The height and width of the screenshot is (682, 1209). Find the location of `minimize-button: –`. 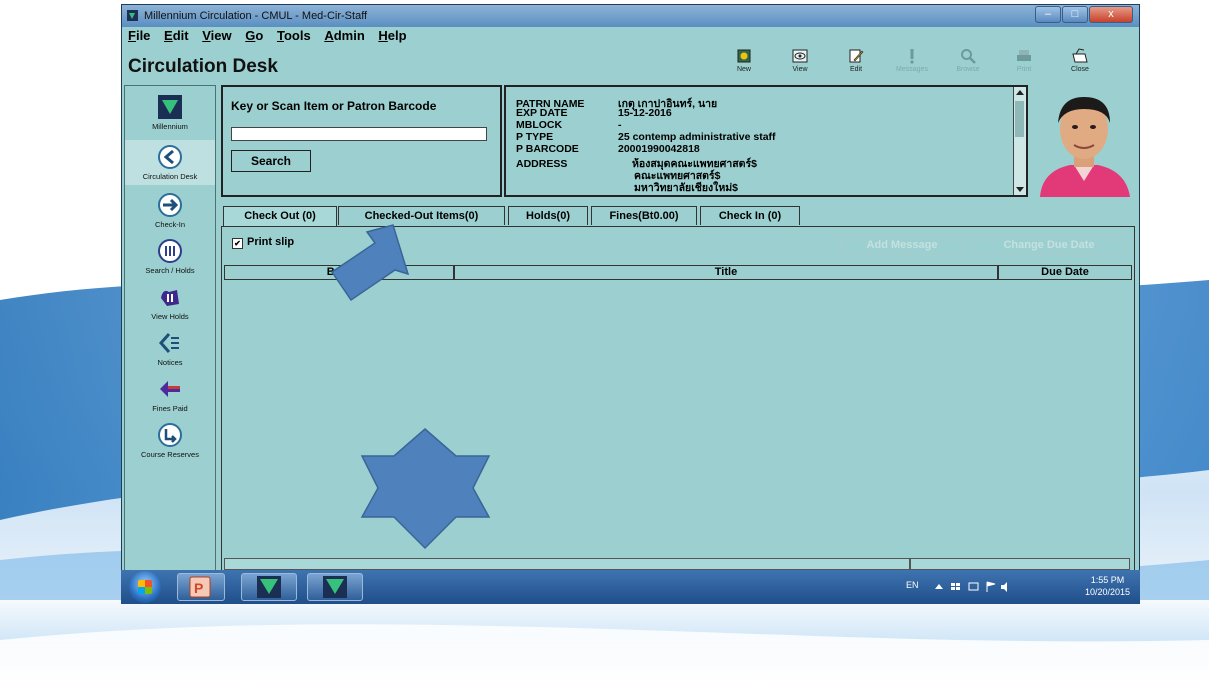

minimize-button: – is located at coordinates (1048, 14).